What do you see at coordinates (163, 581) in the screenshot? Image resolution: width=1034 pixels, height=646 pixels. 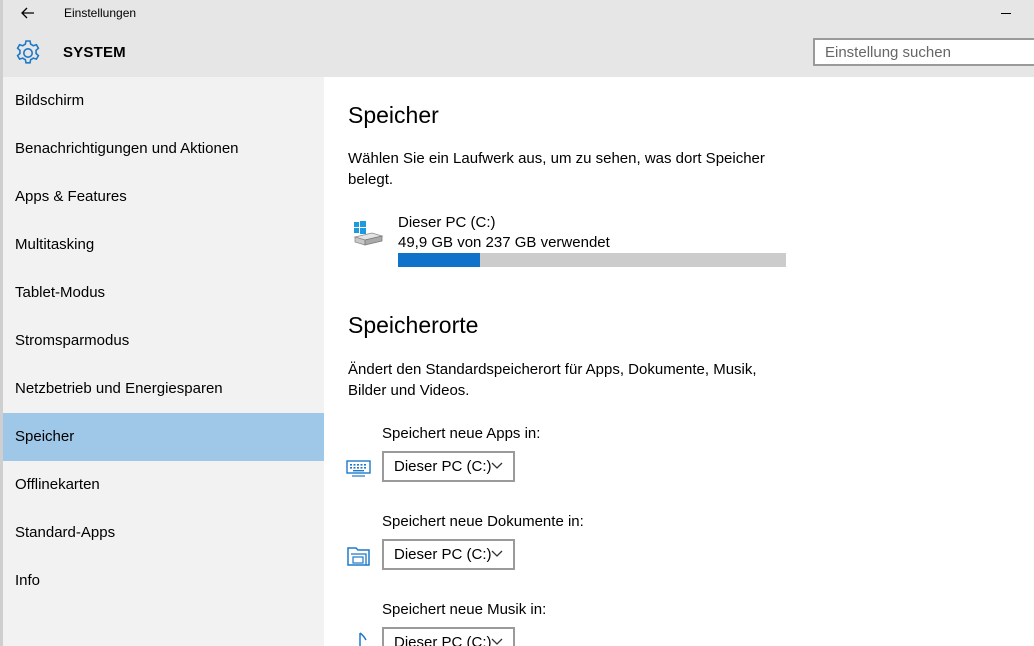 I see `sidebar-item-info: Info` at bounding box center [163, 581].